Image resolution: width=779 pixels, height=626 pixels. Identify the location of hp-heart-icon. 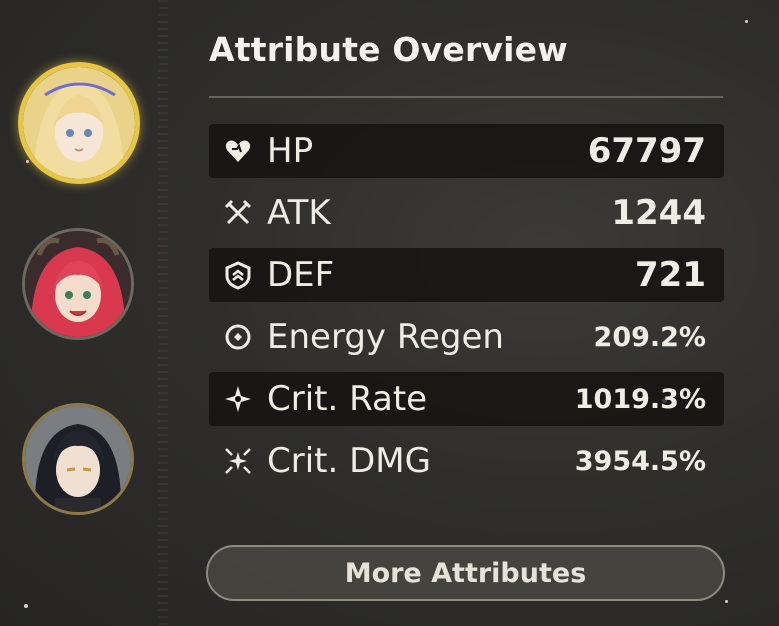
(238, 151).